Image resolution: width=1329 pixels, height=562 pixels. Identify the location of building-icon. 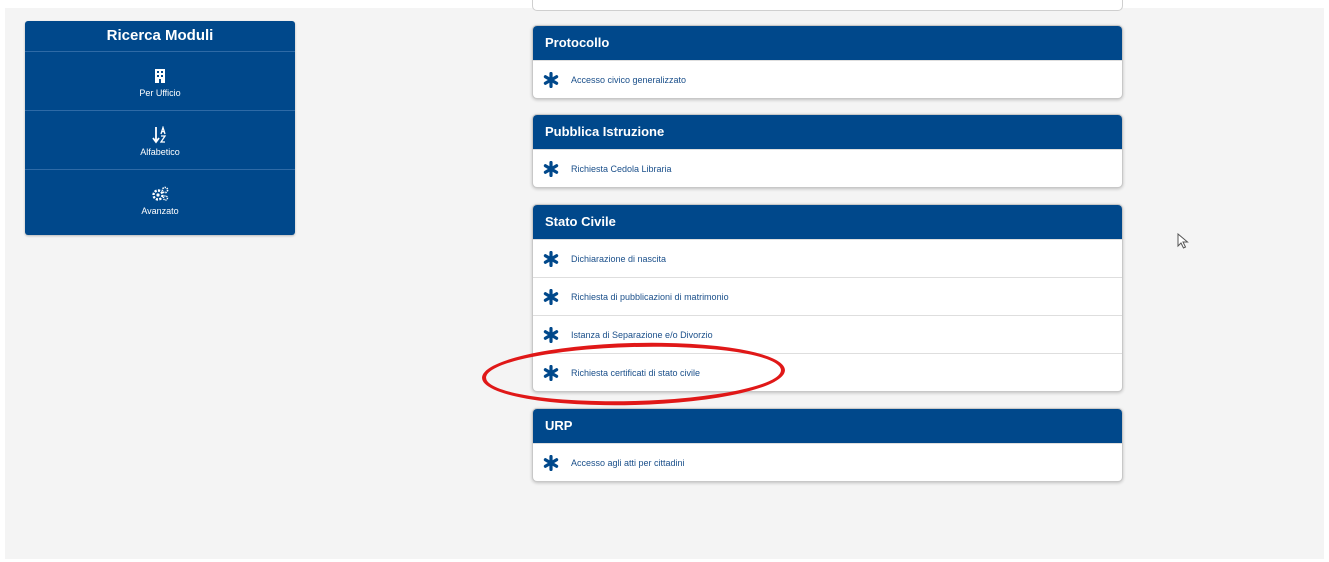
(160, 76).